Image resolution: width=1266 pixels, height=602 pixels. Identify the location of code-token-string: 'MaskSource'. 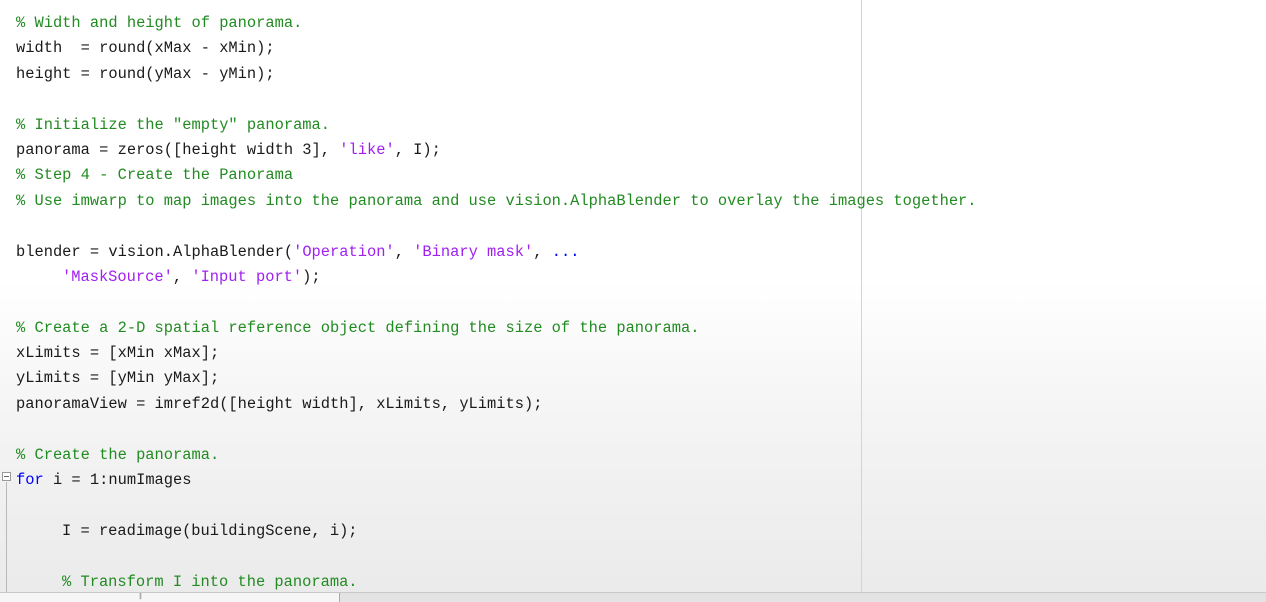
(117, 276).